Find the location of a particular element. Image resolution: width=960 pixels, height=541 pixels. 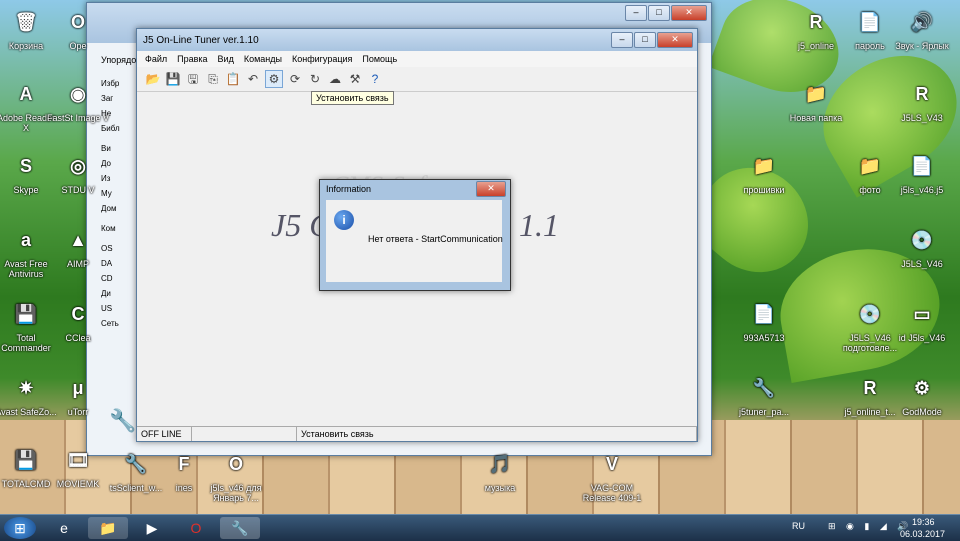

explorer-nav-item: Дом is located at coordinates (121, 214).